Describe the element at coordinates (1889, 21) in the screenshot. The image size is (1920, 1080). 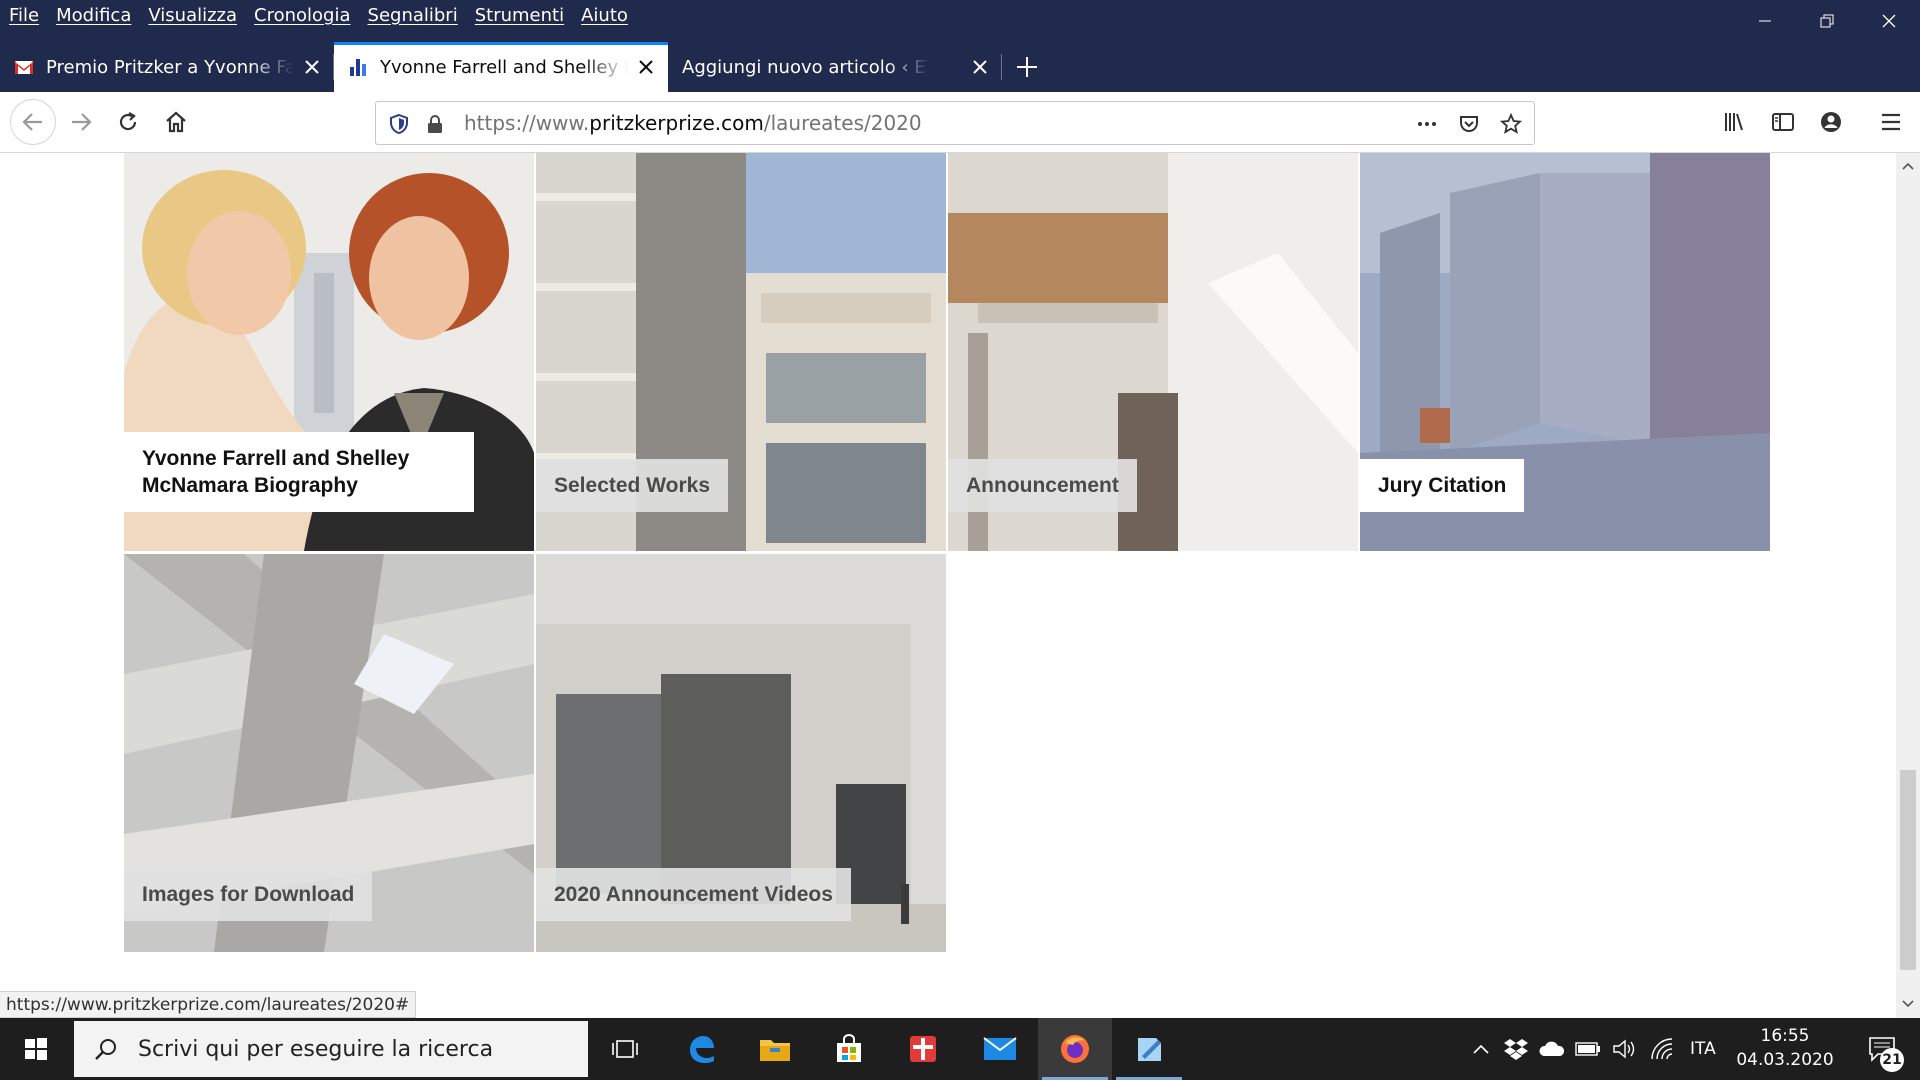
I see `close-window-button` at that location.